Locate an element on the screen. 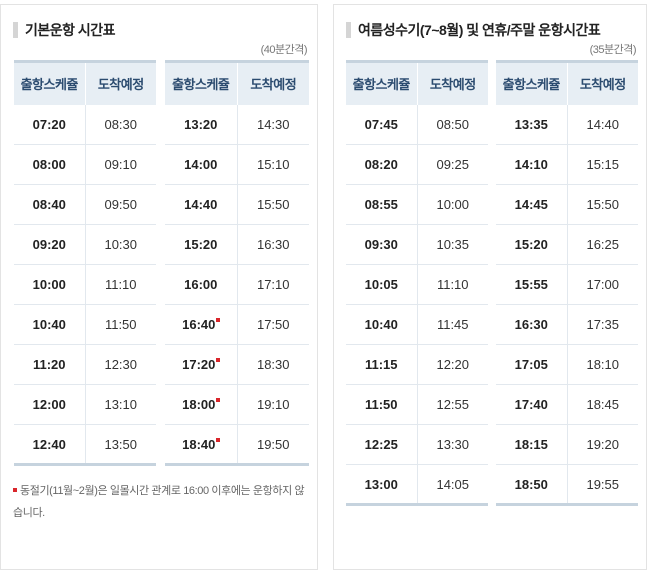  departure-time: 12:00 is located at coordinates (49, 404).